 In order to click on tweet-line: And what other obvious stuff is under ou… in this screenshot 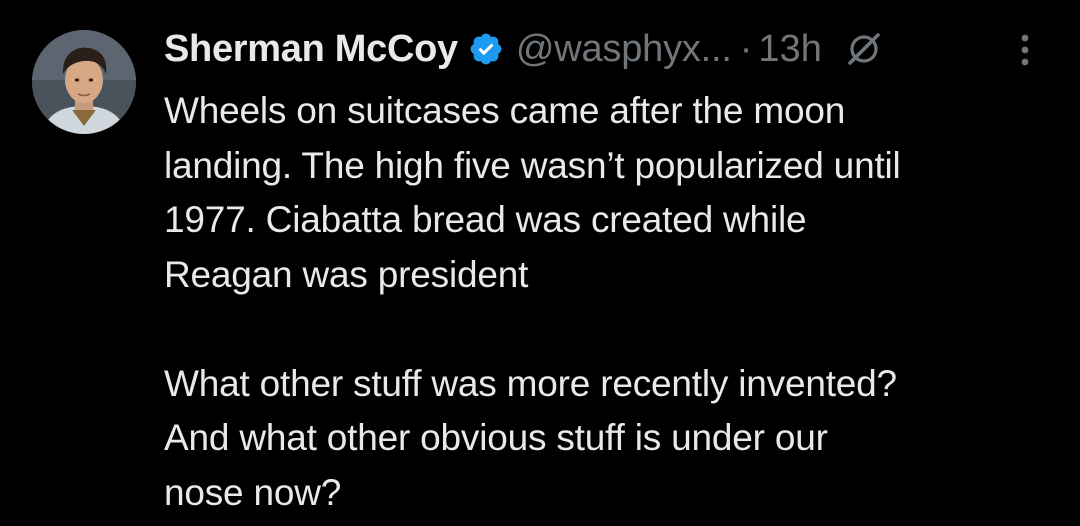, I will do `click(496, 437)`.